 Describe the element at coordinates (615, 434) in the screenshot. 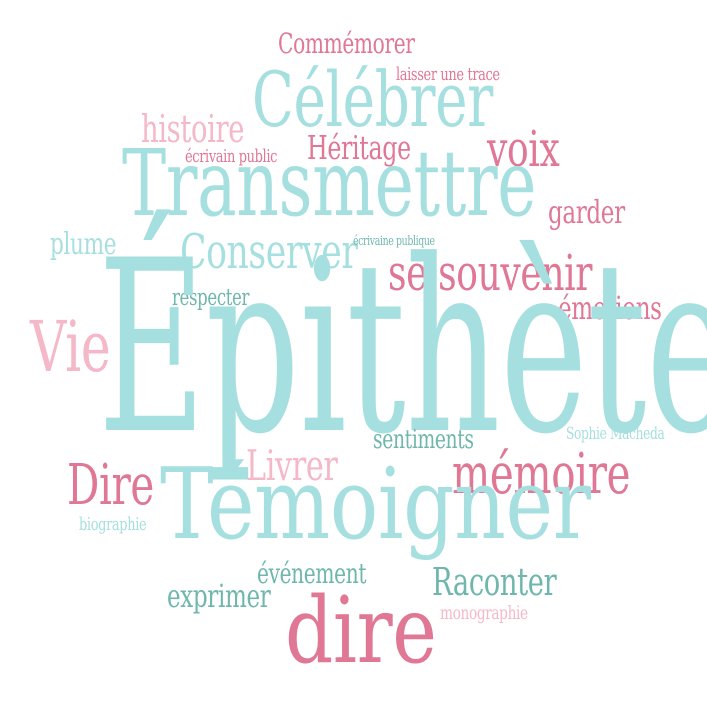

I see `word-sophie-macheda: Sophie Macheda` at that location.